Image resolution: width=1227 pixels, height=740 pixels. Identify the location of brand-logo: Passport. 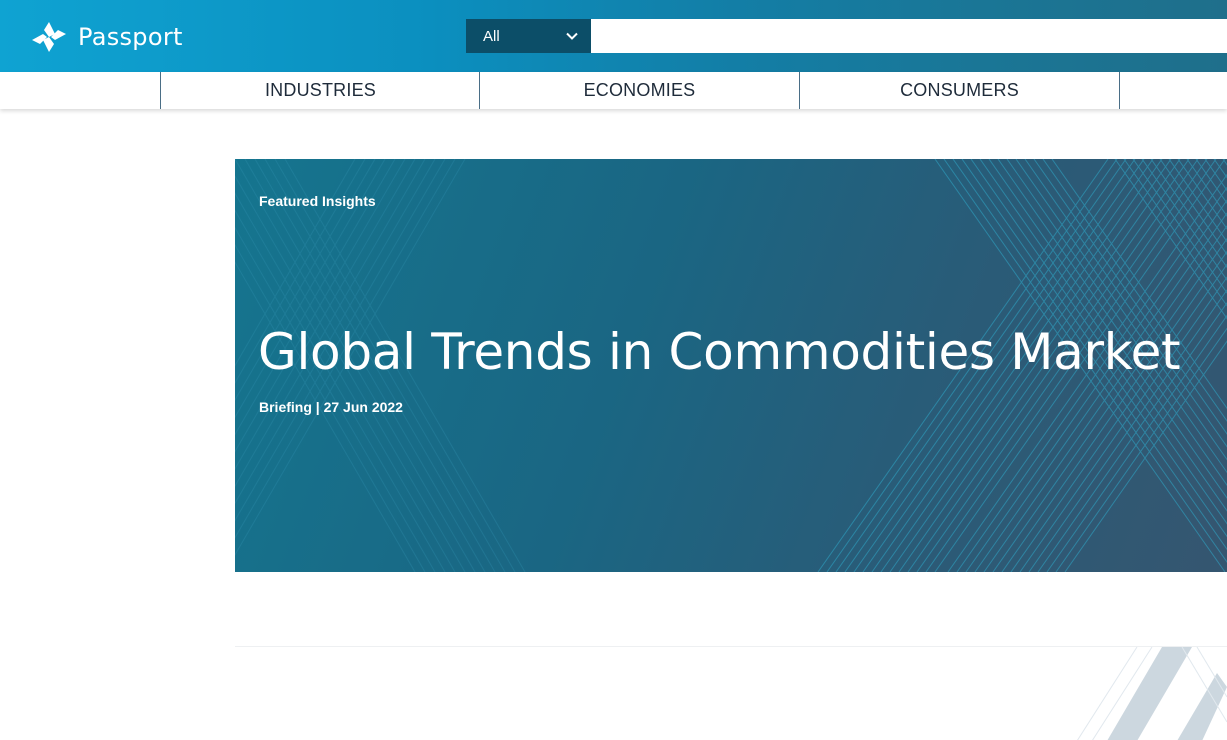
(105, 37).